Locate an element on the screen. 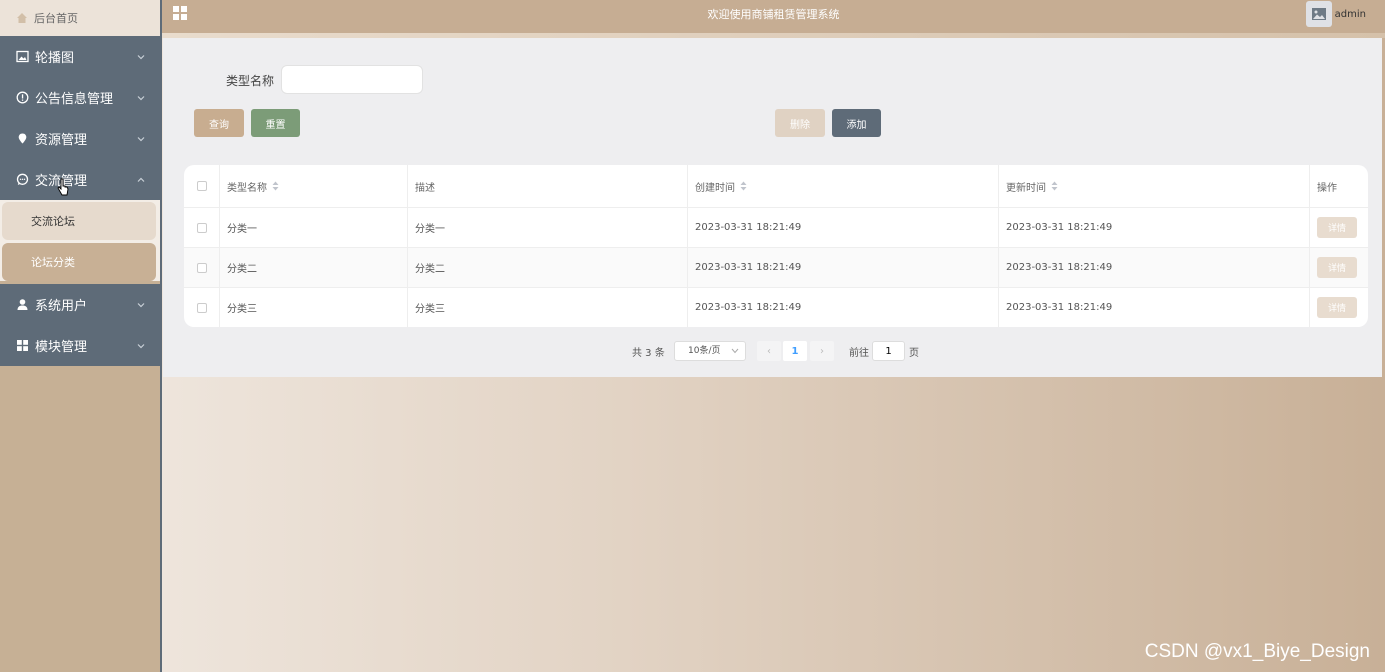 This screenshot has width=1385, height=672. cell-desc: 分类三 is located at coordinates (548, 307).